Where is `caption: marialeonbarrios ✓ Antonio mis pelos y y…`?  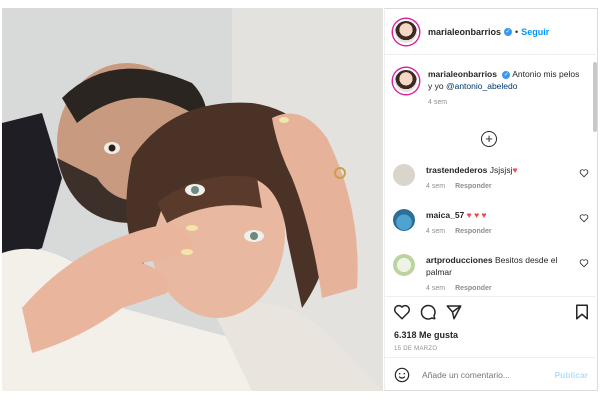 caption: marialeonbarrios ✓ Antonio mis pelos y y… is located at coordinates (488, 88).